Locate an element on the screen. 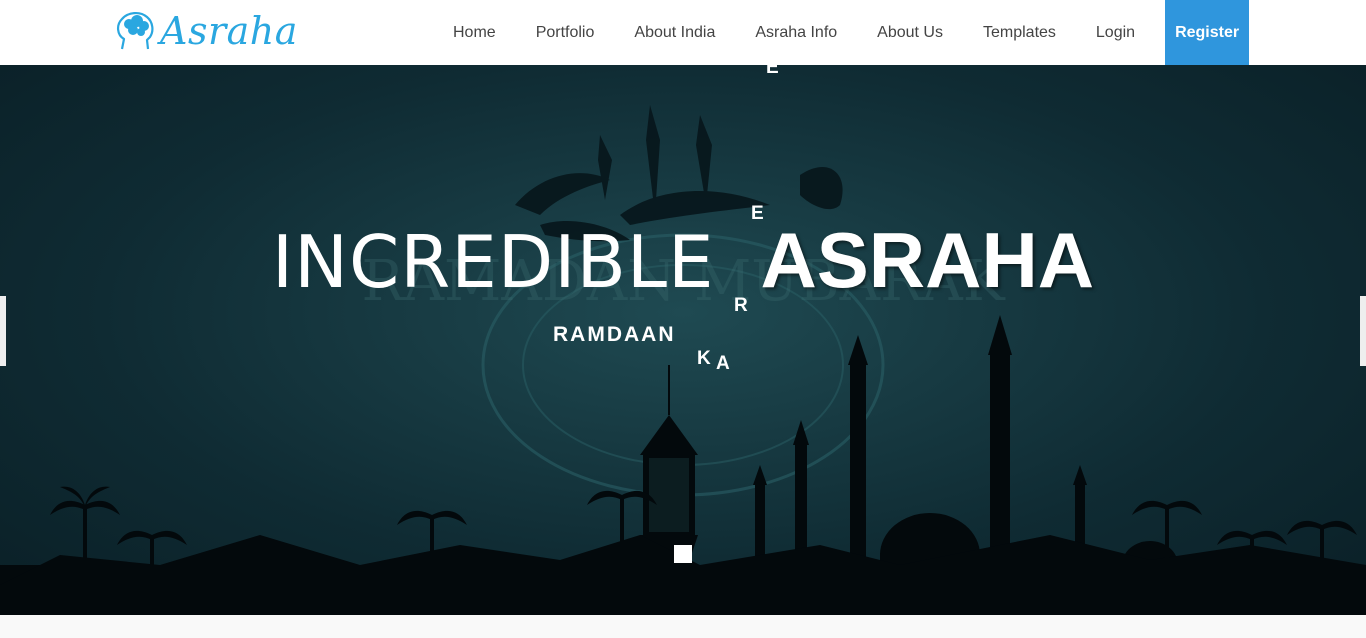 The width and height of the screenshot is (1366, 638). slider-prev-arrow is located at coordinates (3, 331).